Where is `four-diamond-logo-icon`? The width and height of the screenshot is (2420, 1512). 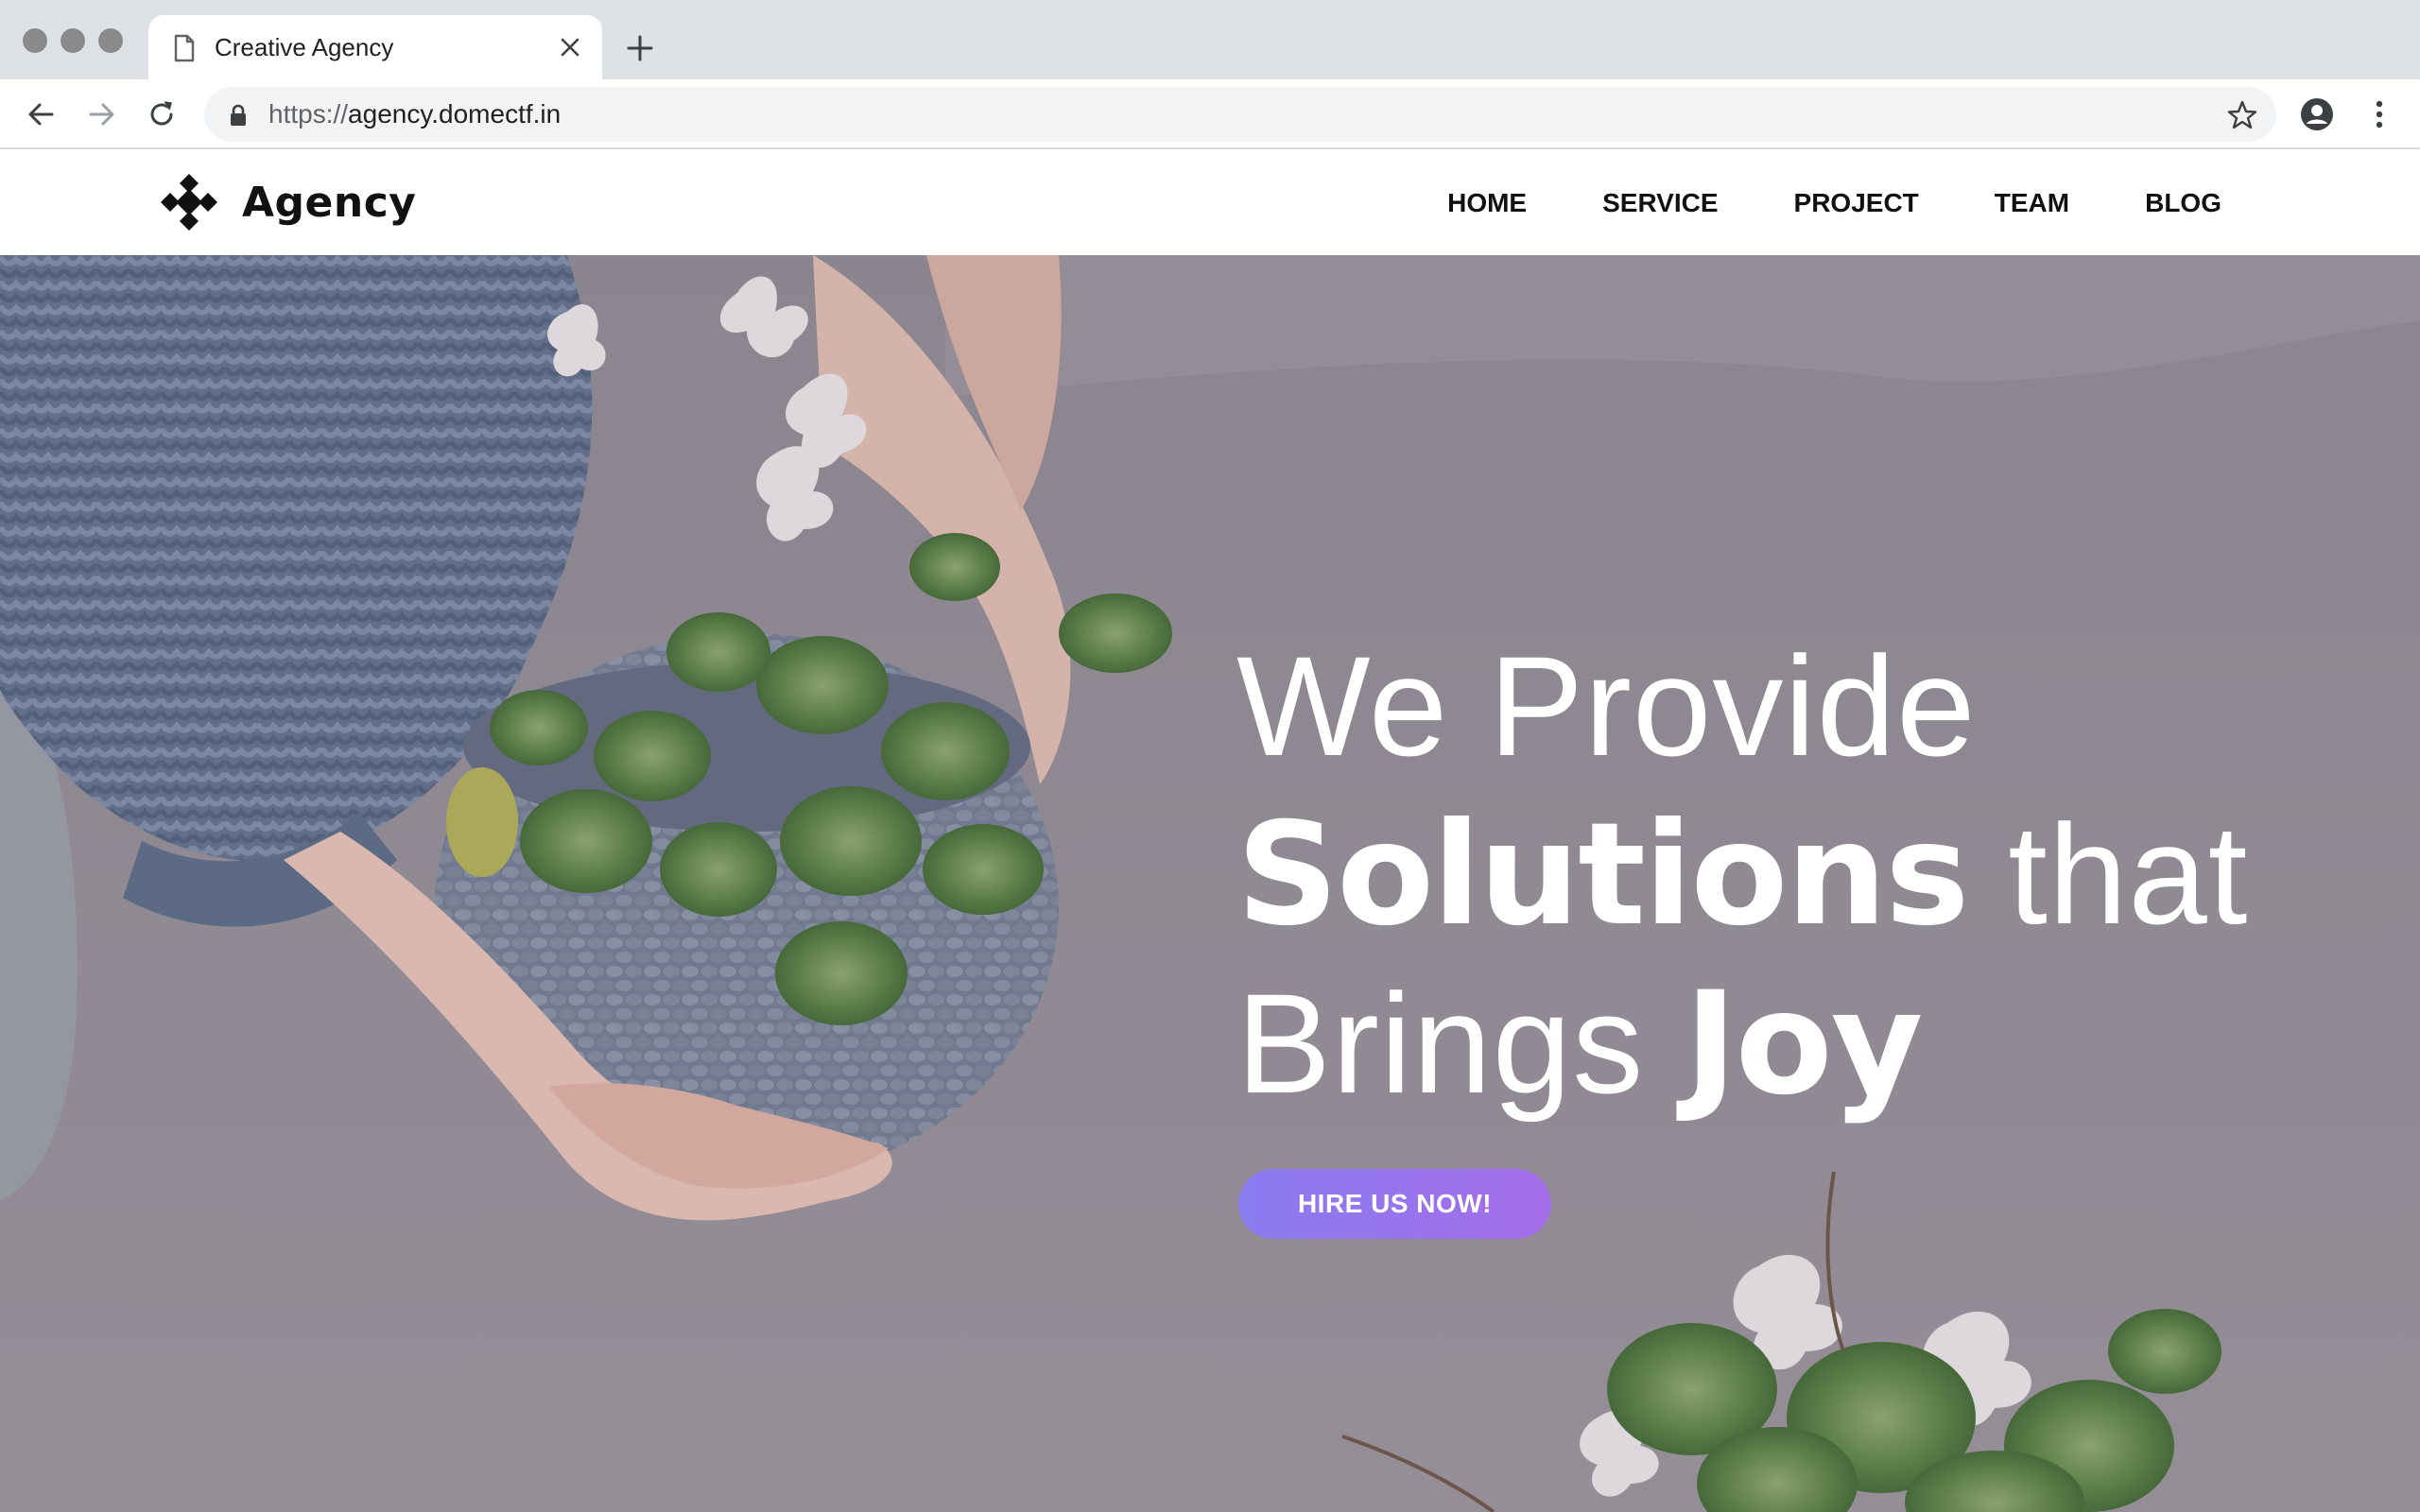 four-diamond-logo-icon is located at coordinates (189, 202).